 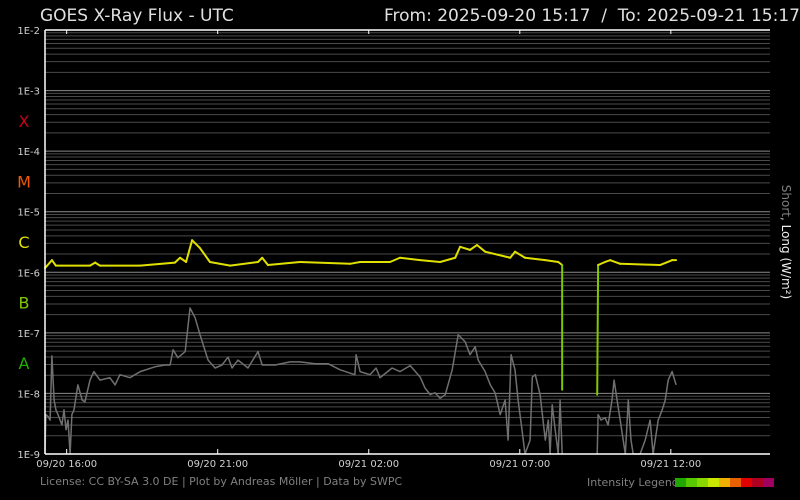 I want to click on y-tick-label: 1E-3, so click(x=28, y=92).